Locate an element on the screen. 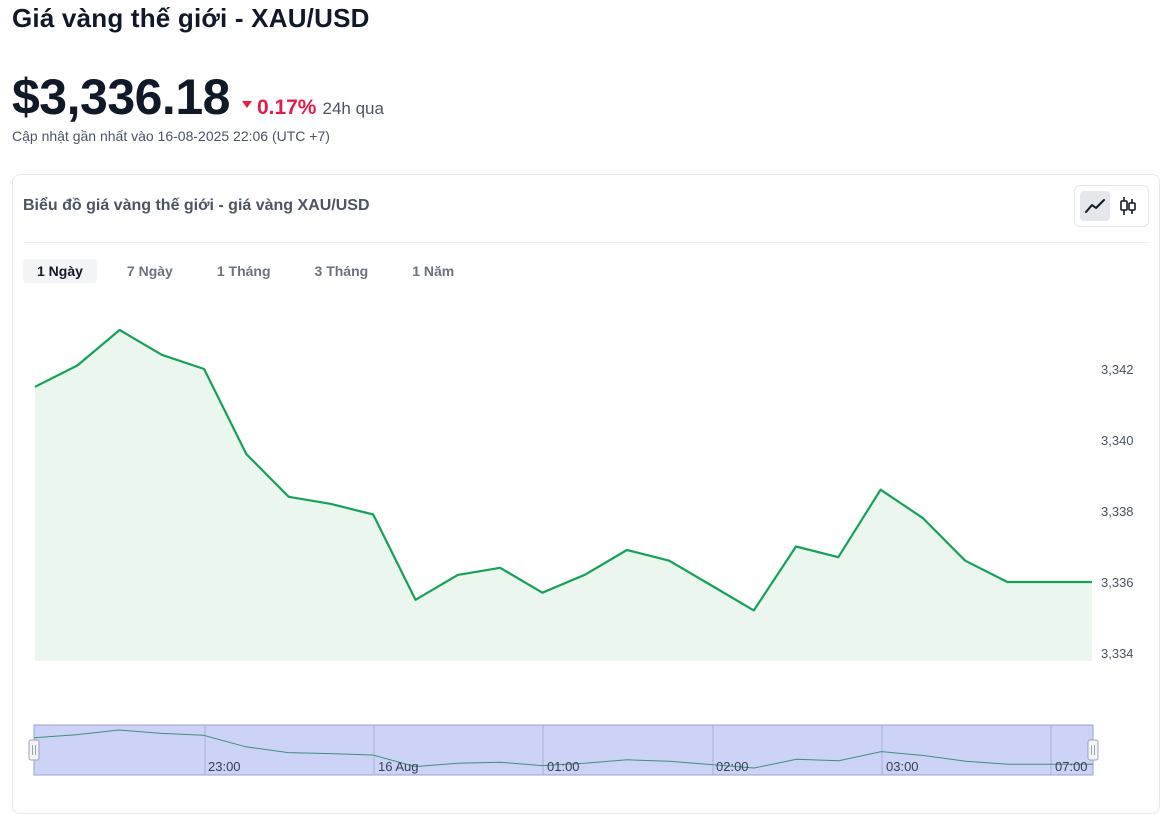  y-tick-label: 3,338 is located at coordinates (1117, 511).